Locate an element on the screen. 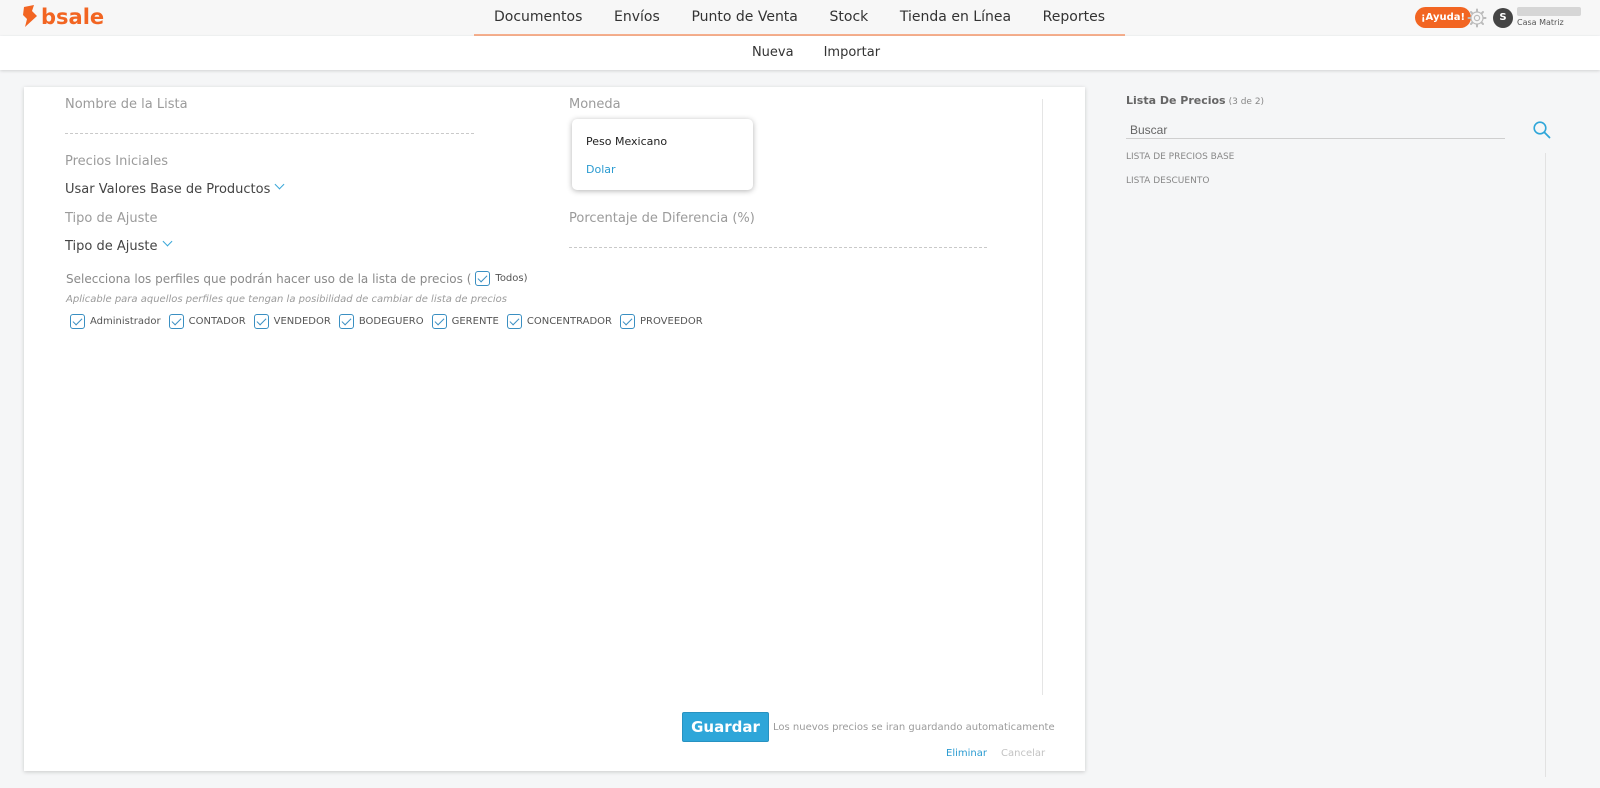 The image size is (1600, 788). form-divider is located at coordinates (1042, 397).